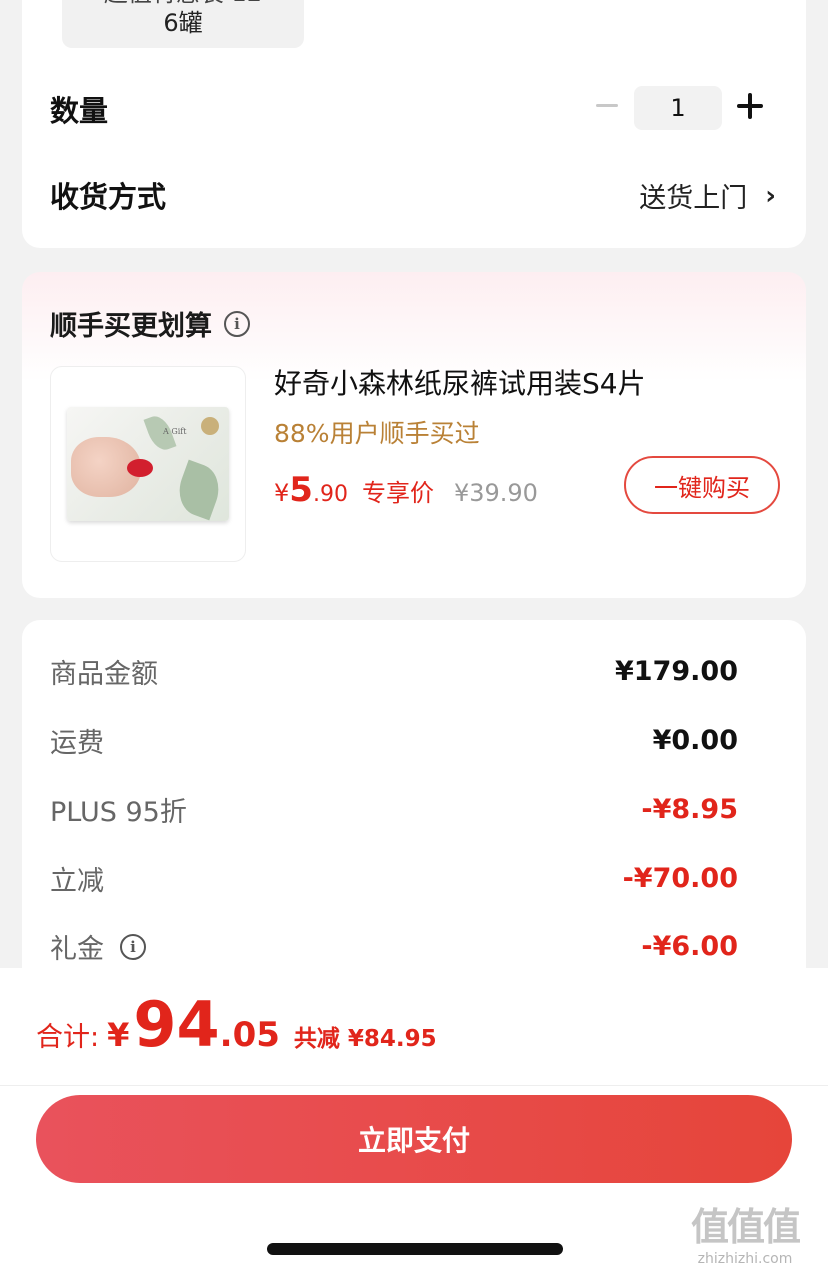 This screenshot has width=828, height=1273. Describe the element at coordinates (689, 809) in the screenshot. I see `summary-value: -¥8.95` at that location.